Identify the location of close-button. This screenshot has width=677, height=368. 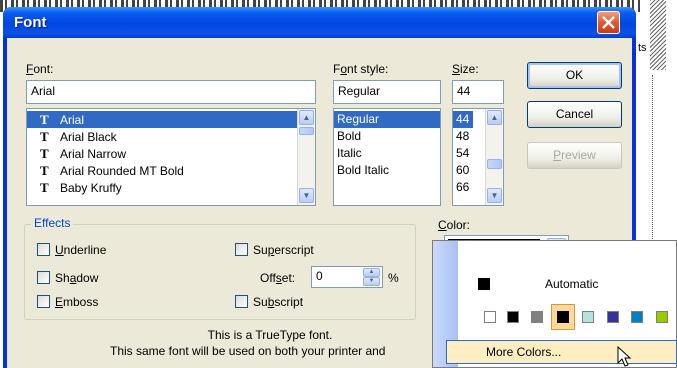
(608, 22).